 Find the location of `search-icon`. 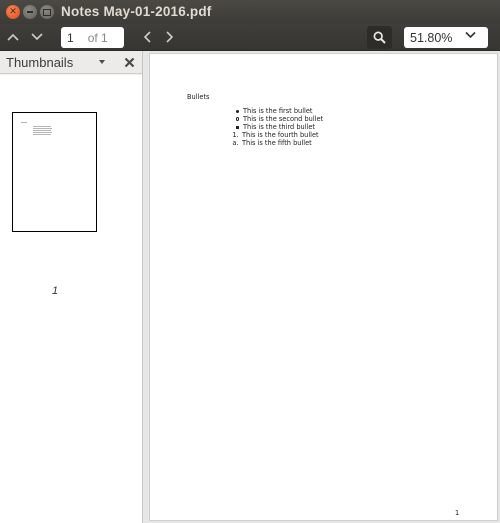

search-icon is located at coordinates (379, 37).